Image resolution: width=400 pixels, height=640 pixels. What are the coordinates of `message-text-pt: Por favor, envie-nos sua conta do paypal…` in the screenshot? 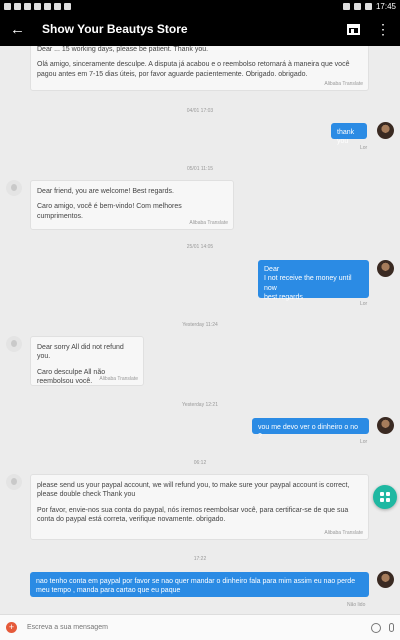 It's located at (193, 515).